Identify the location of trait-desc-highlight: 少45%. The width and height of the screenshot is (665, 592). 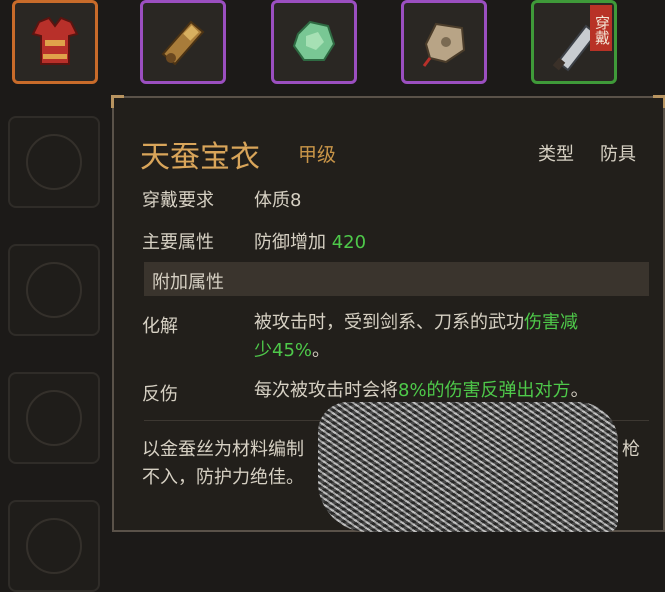
(283, 350).